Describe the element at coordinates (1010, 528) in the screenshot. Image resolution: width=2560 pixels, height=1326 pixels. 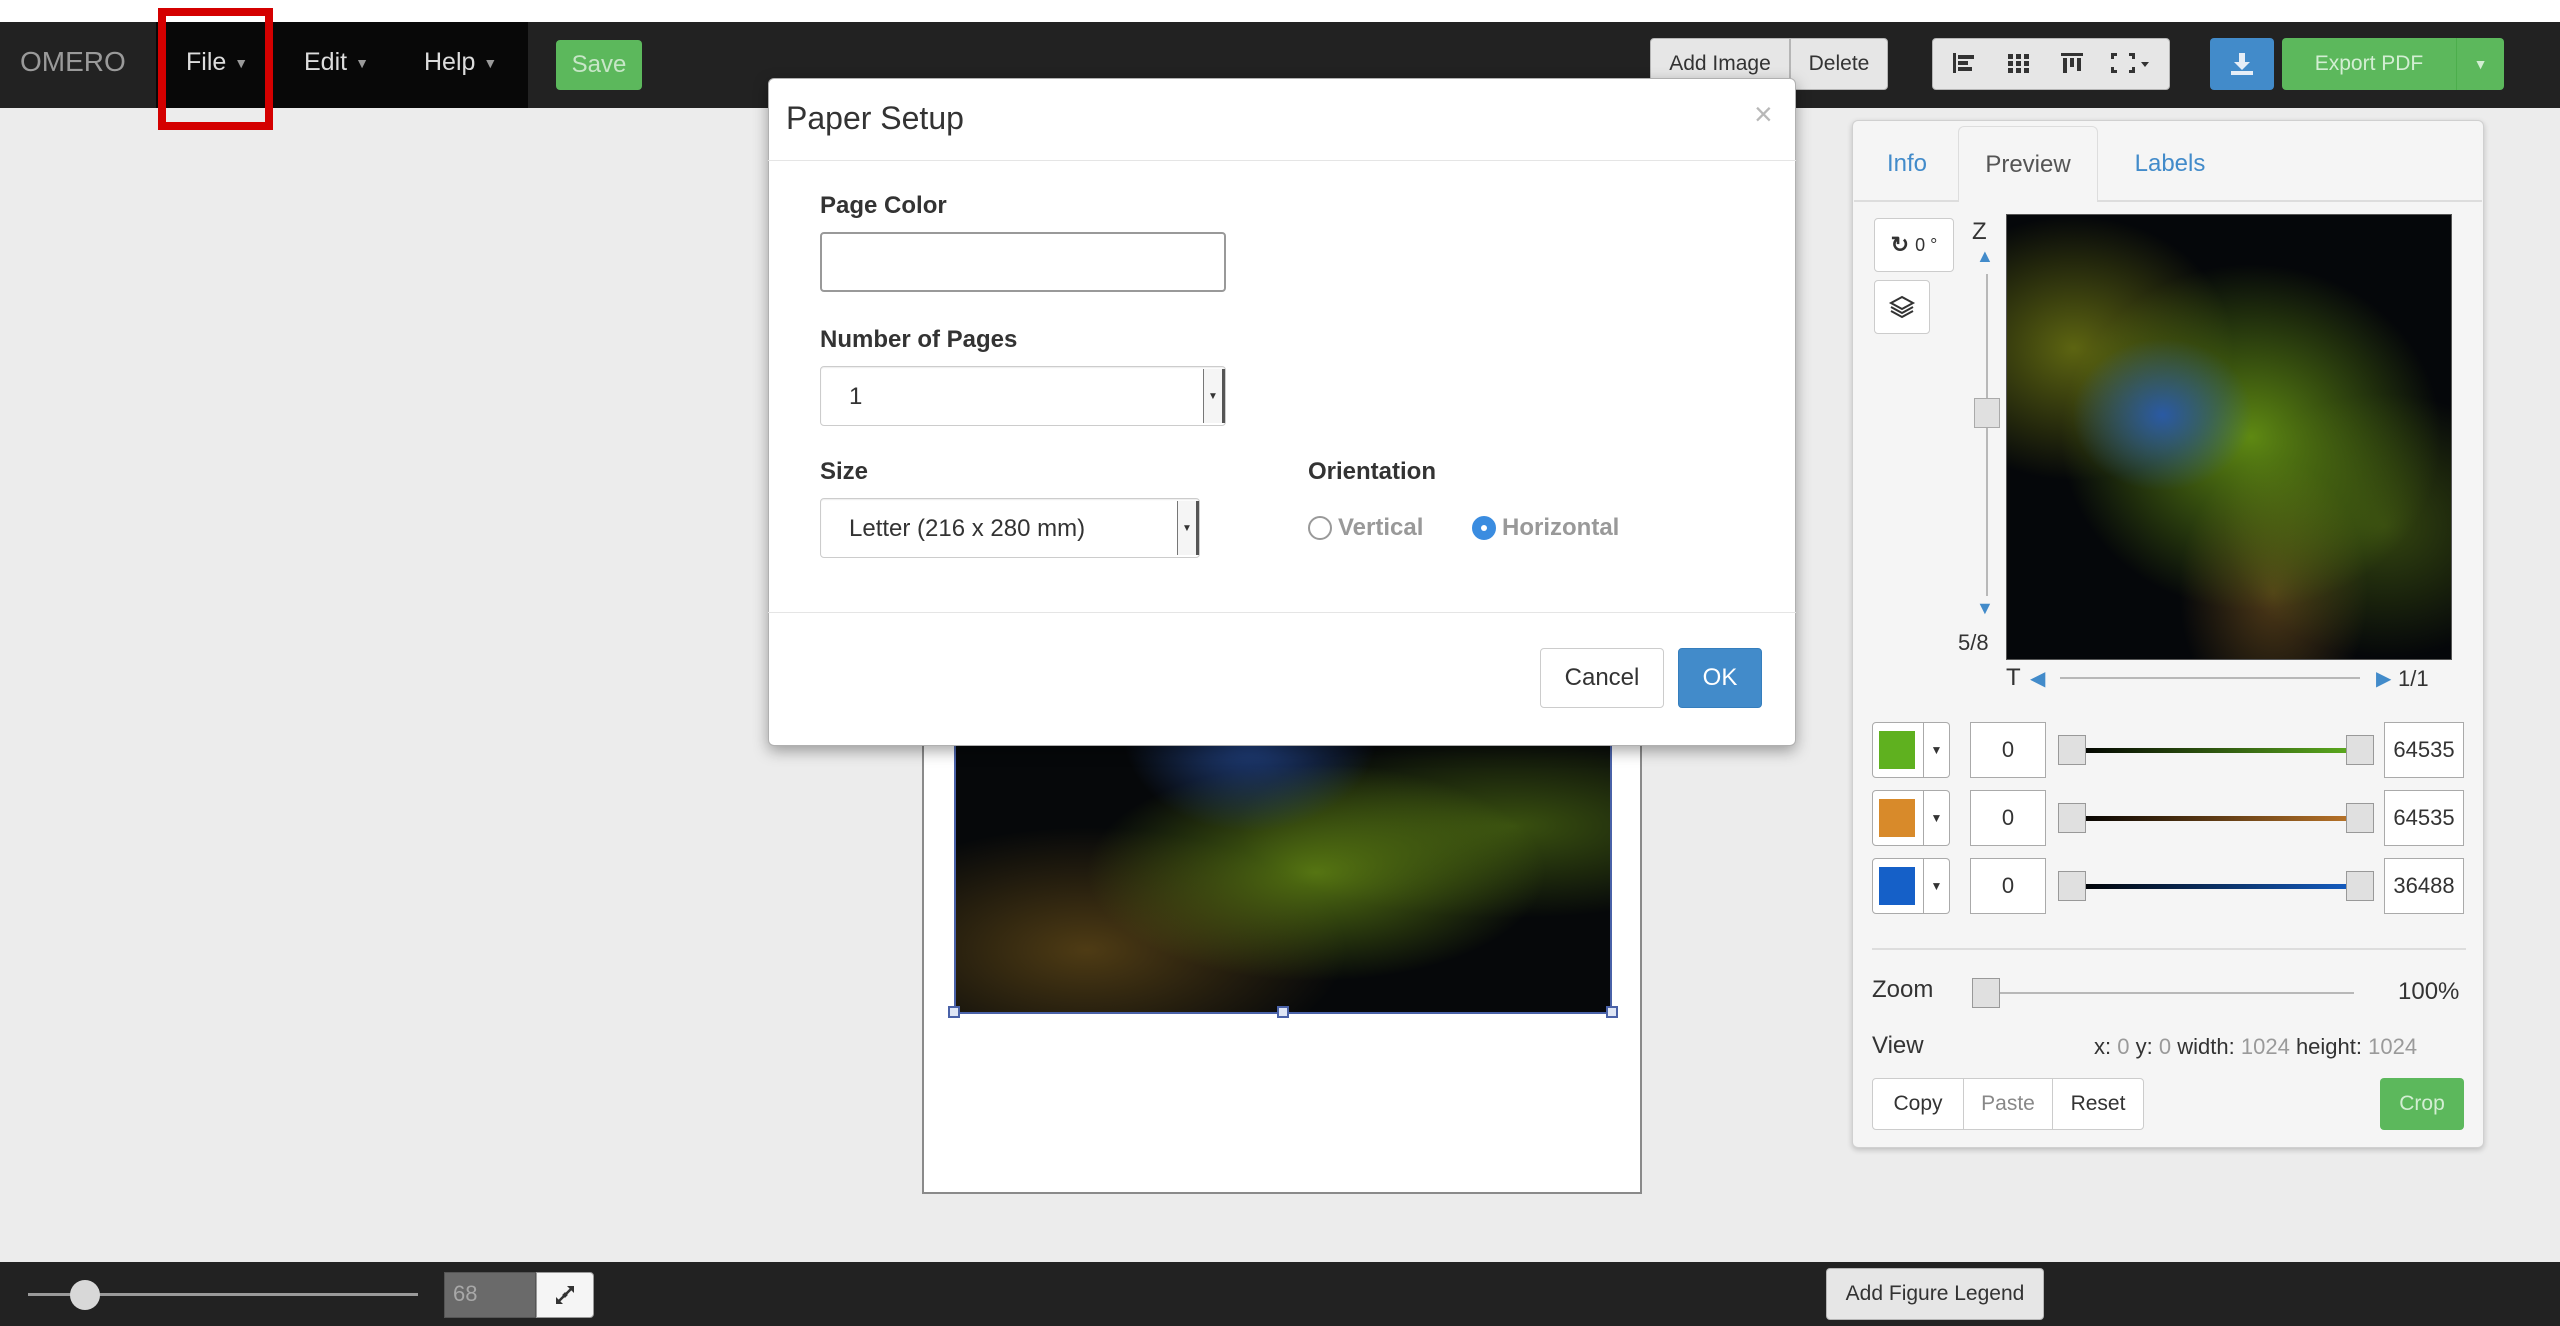
I see `paper-size-select: Letter (216 x 280 mm) ▼` at that location.